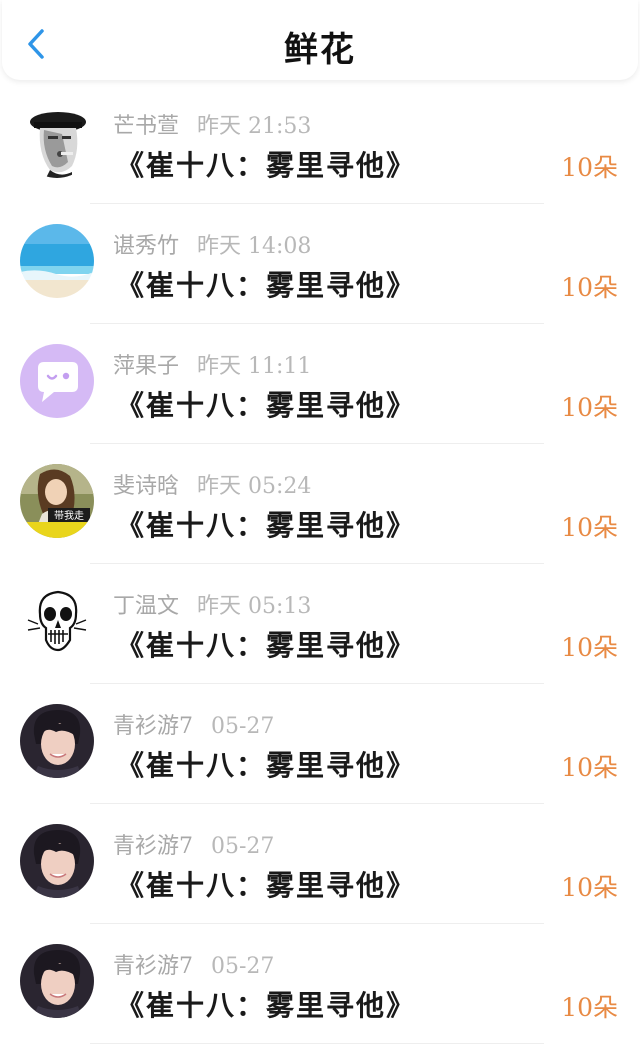  Describe the element at coordinates (254, 606) in the screenshot. I see `send-time: 昨天 05:13` at that location.